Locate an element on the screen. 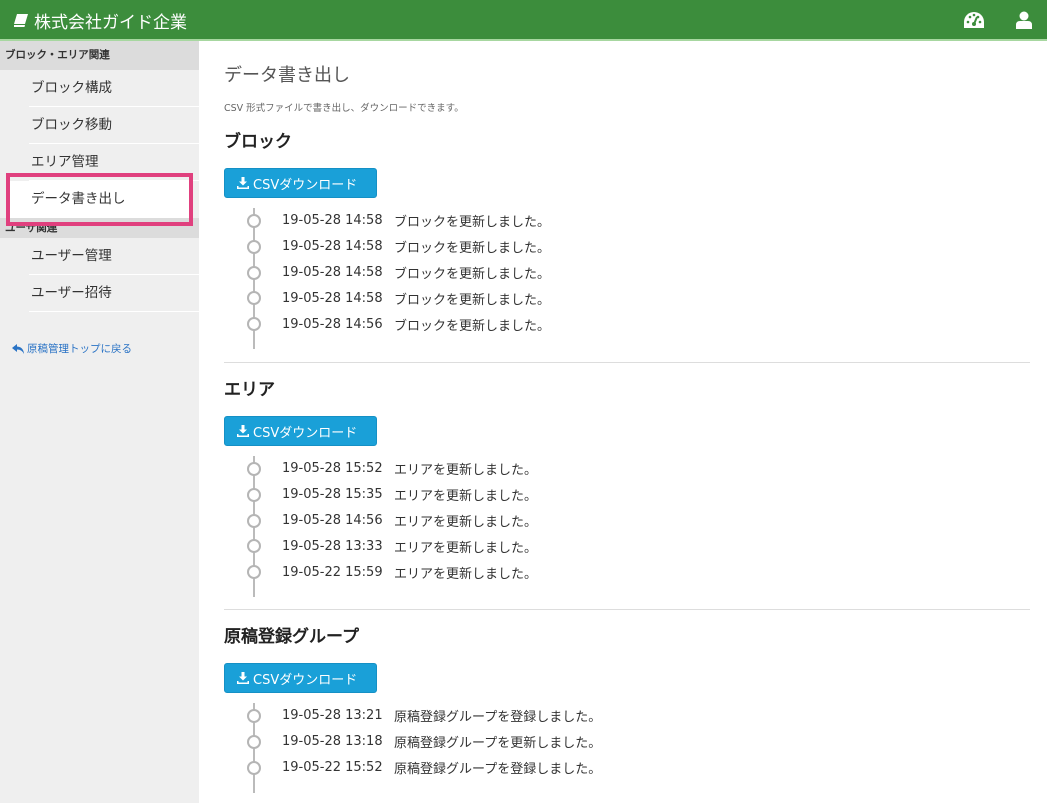  timeline-entry: 19-05-28 15:35 エリアを更新しました。 is located at coordinates (637, 495).